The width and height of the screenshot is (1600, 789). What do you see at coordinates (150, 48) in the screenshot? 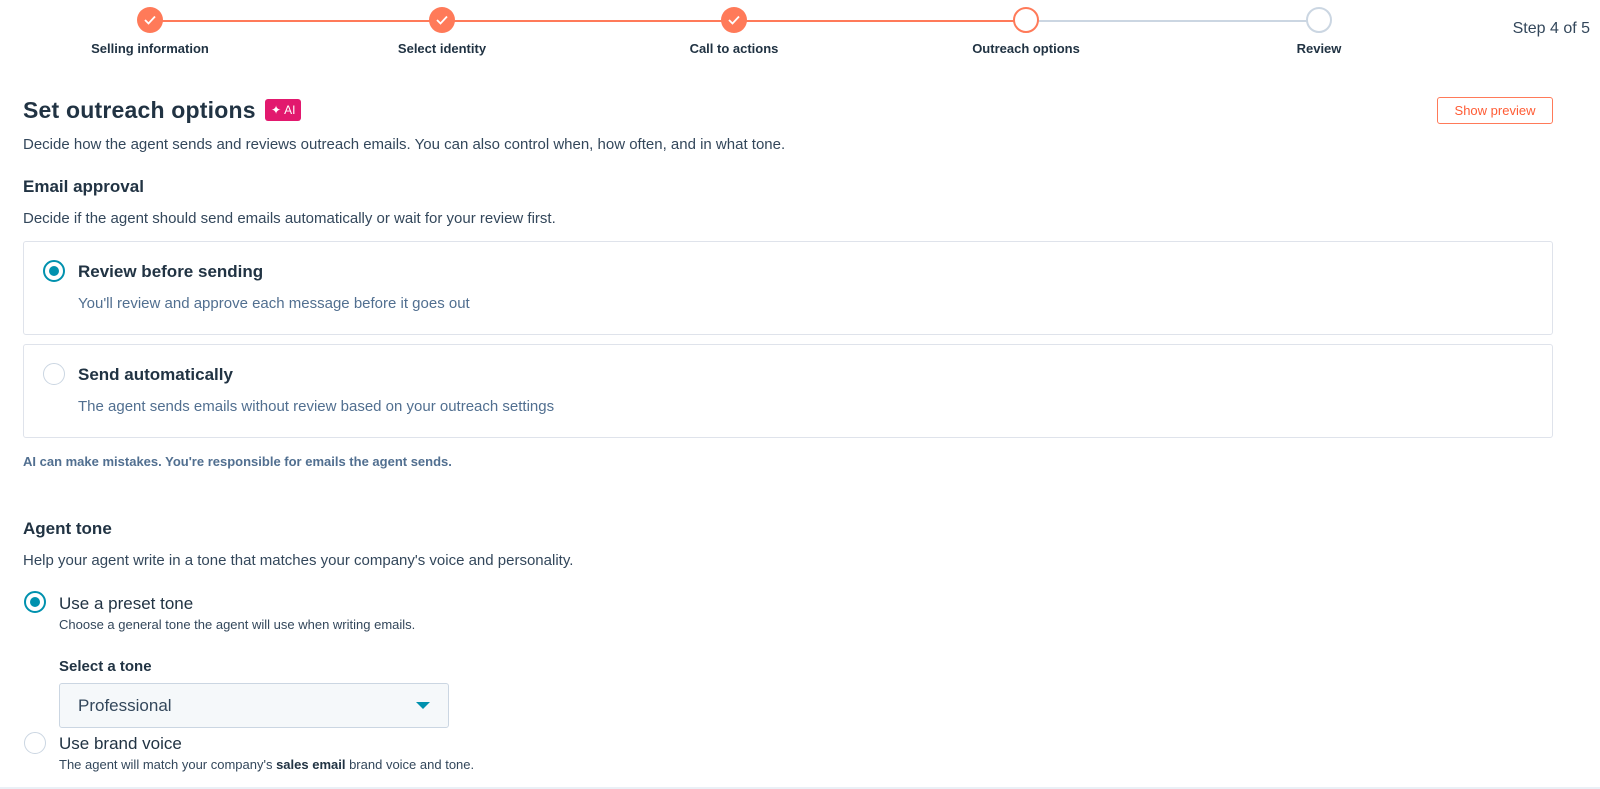
I see `step-label: Selling information` at bounding box center [150, 48].